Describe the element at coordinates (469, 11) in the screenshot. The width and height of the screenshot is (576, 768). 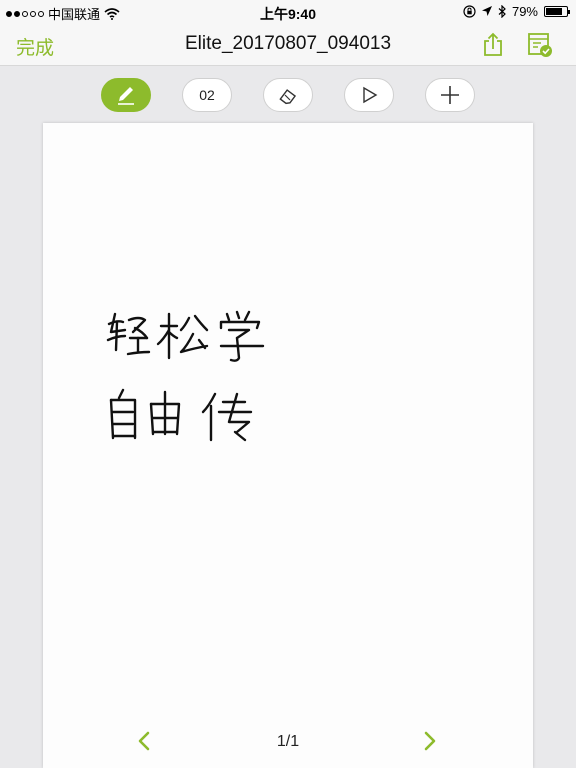
I see `orientation-lock-icon` at that location.